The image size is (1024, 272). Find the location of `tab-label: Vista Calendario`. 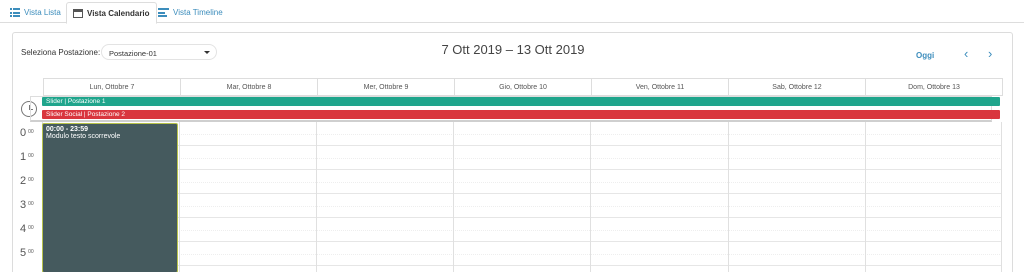

tab-label: Vista Calendario is located at coordinates (118, 13).